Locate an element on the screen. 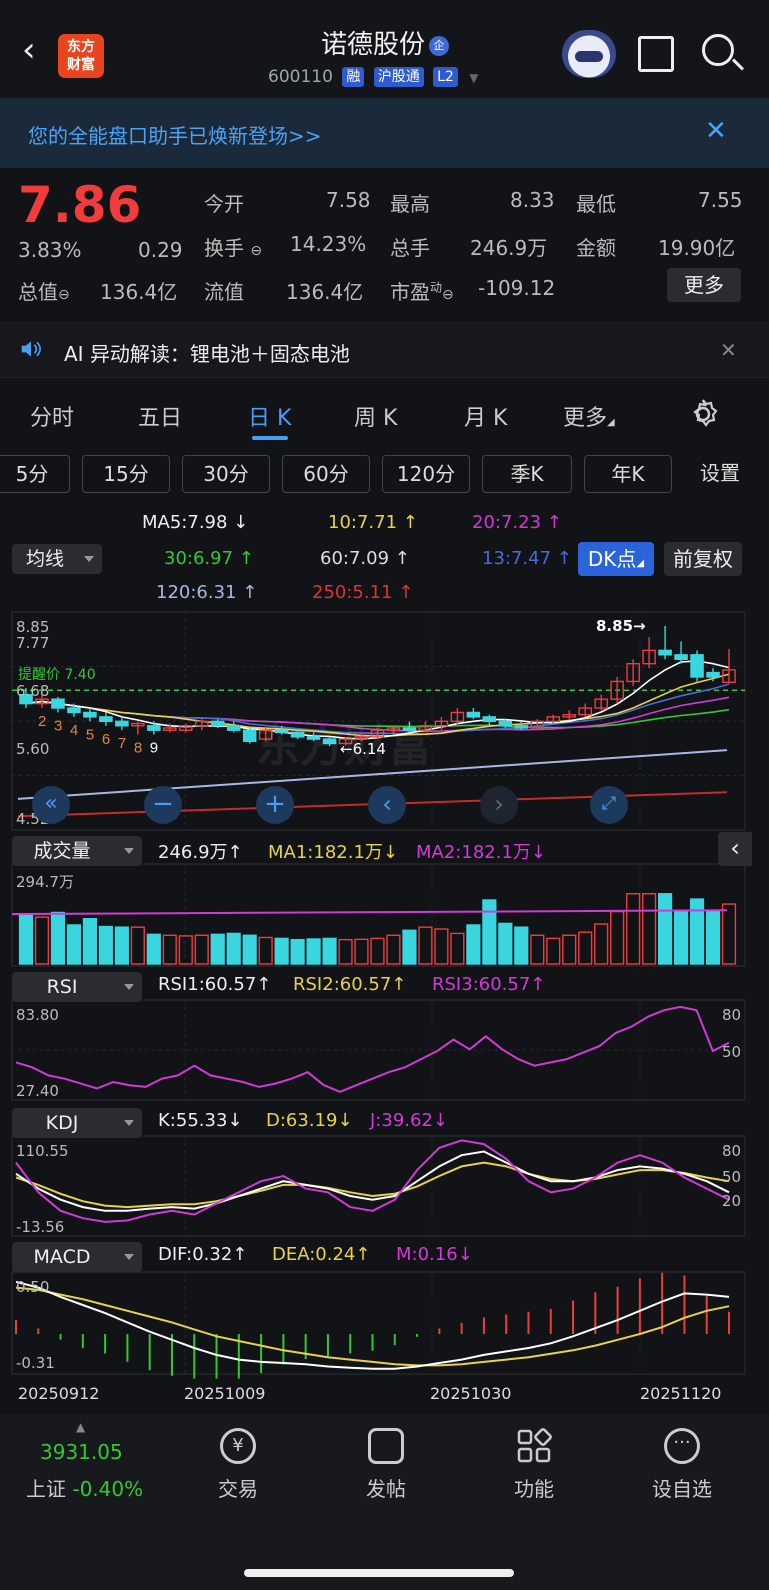 This screenshot has width=769, height=1590. scroll-right-icon: › is located at coordinates (499, 805).